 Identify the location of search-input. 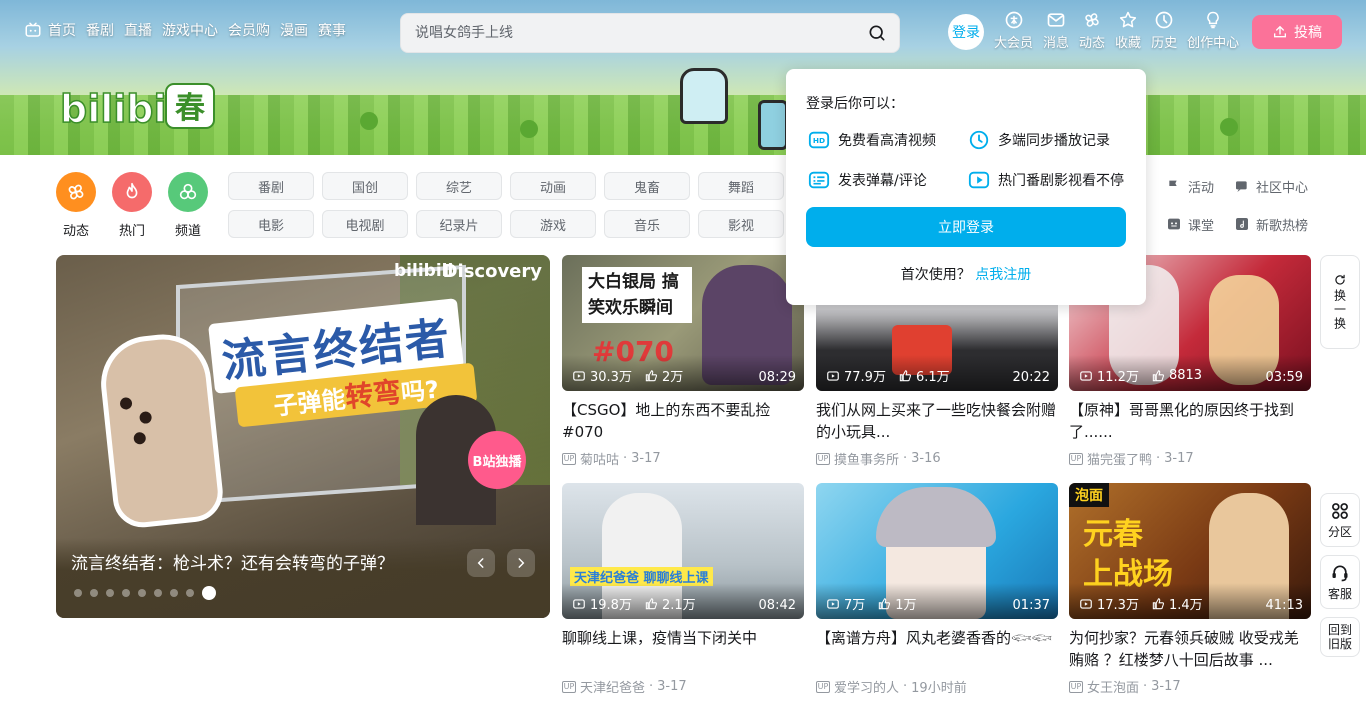
(641, 33).